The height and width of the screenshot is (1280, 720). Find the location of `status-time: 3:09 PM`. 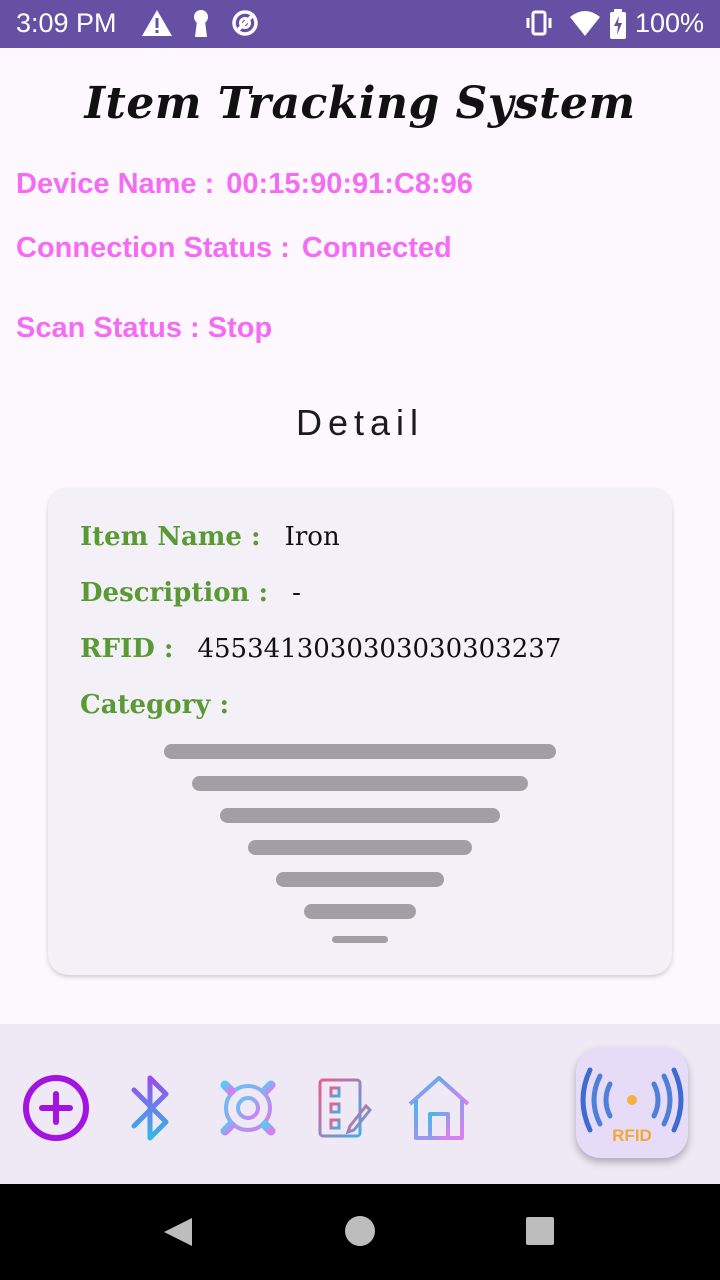

status-time: 3:09 PM is located at coordinates (66, 23).